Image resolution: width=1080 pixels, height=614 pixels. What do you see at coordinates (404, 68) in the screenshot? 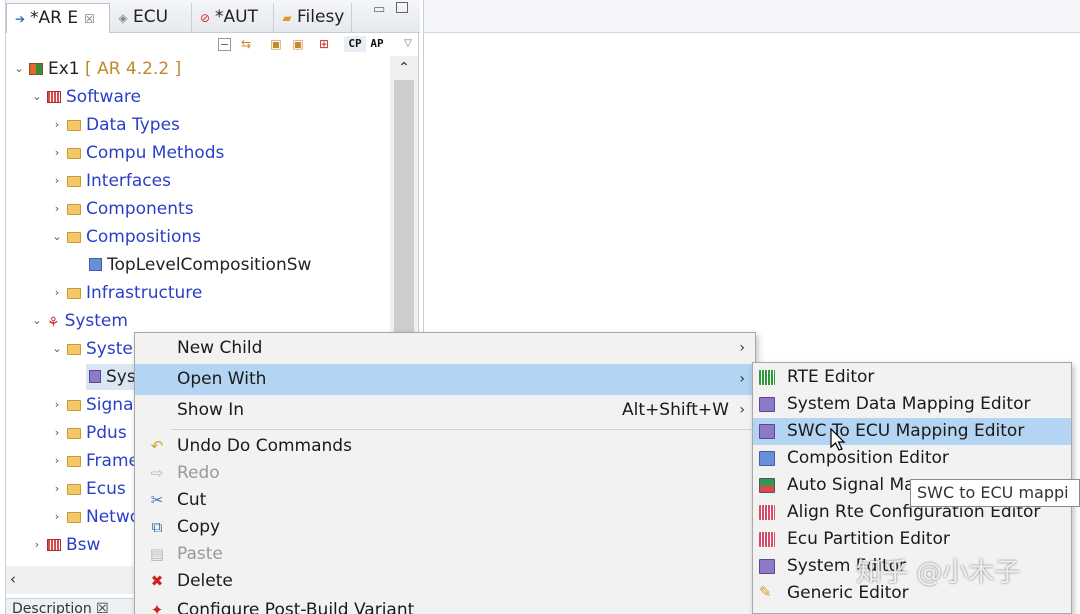
I see `chevron-up-icon: ⌃` at bounding box center [404, 68].